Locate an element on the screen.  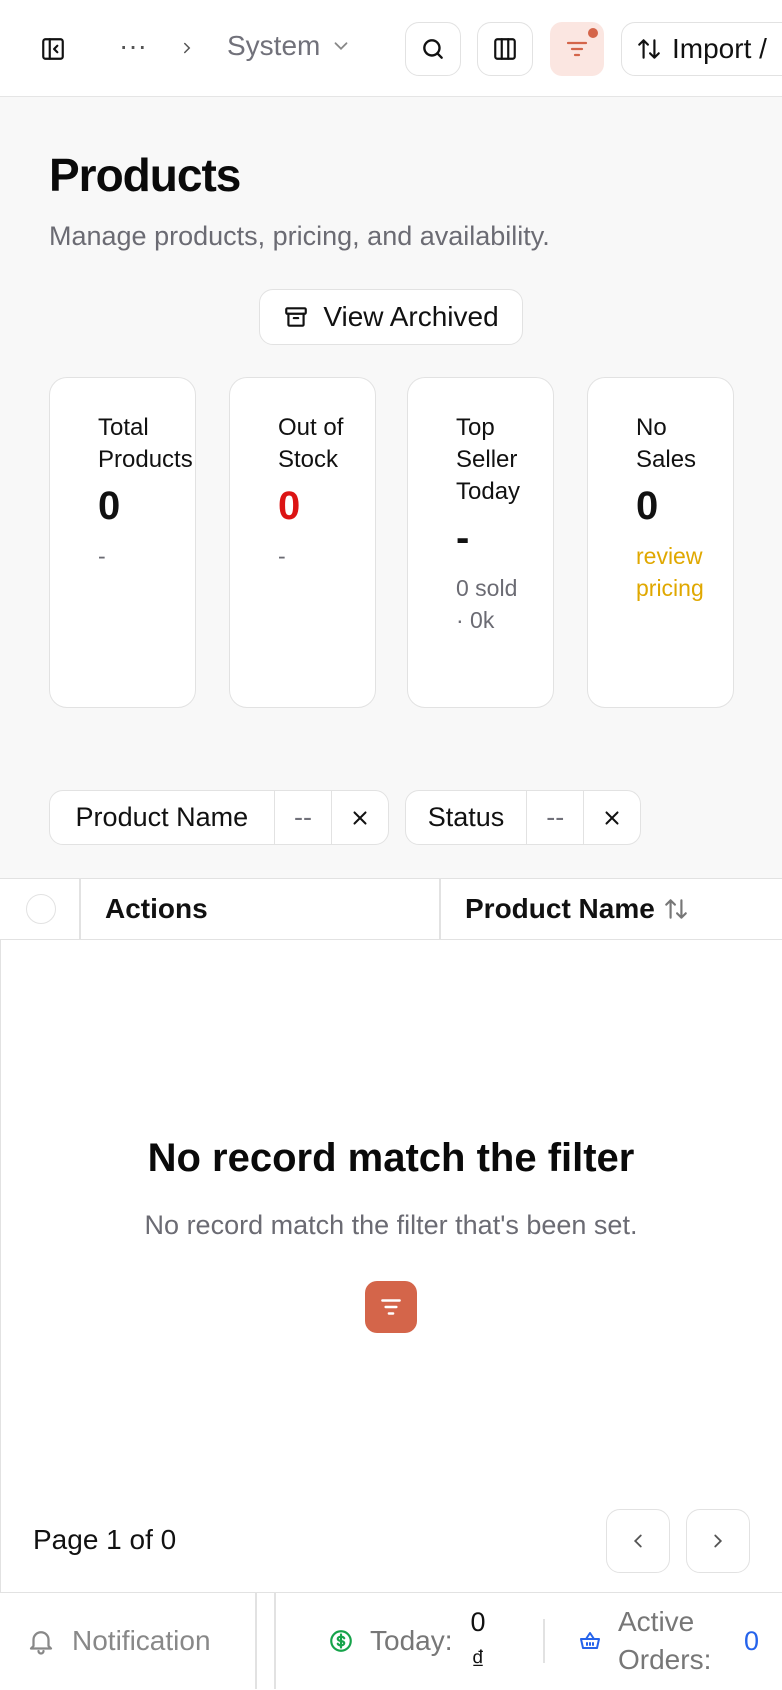
chevron-left-icon is located at coordinates (637, 1541).